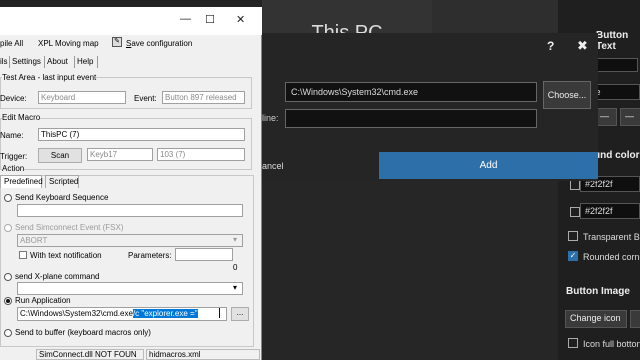 This screenshot has width=640, height=360. Describe the element at coordinates (21, 117) in the screenshot. I see `edit-macro-title: Edit Macro` at that location.